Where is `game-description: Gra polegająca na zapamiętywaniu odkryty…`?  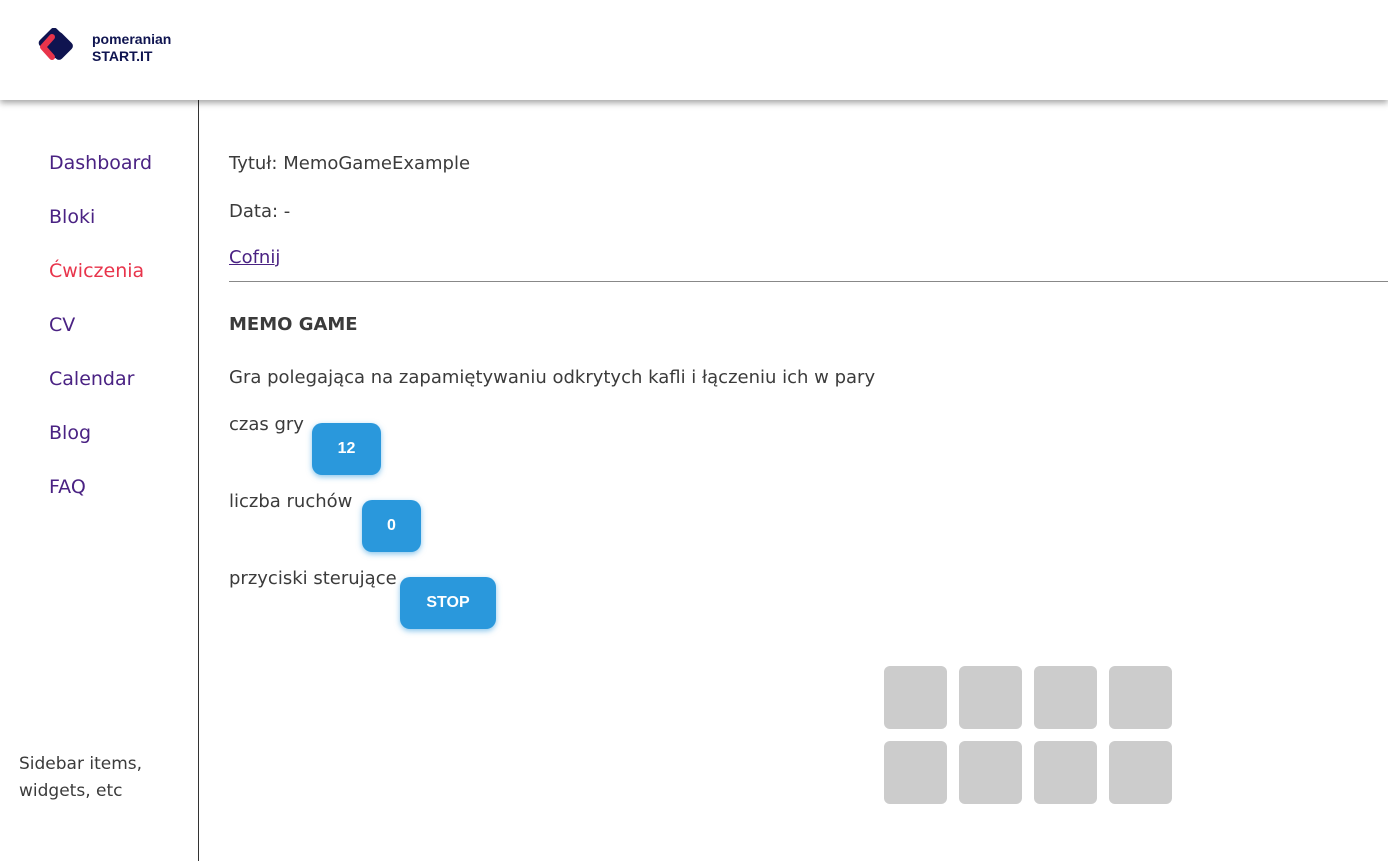
game-description: Gra polegająca na zapamiętywaniu odkryty… is located at coordinates (552, 377).